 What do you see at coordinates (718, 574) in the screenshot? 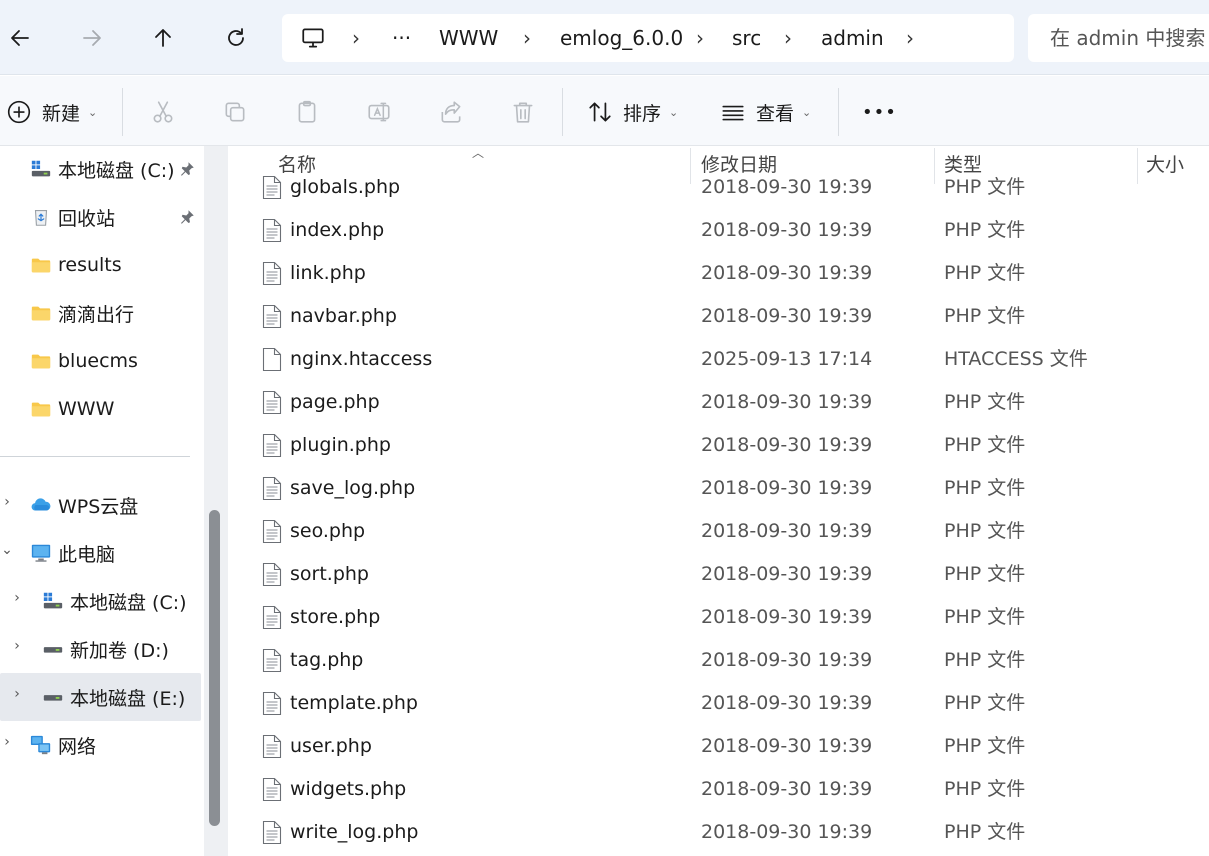
I see `file-row: sort.php 2018-09-30 19:39 PHP 文件` at bounding box center [718, 574].